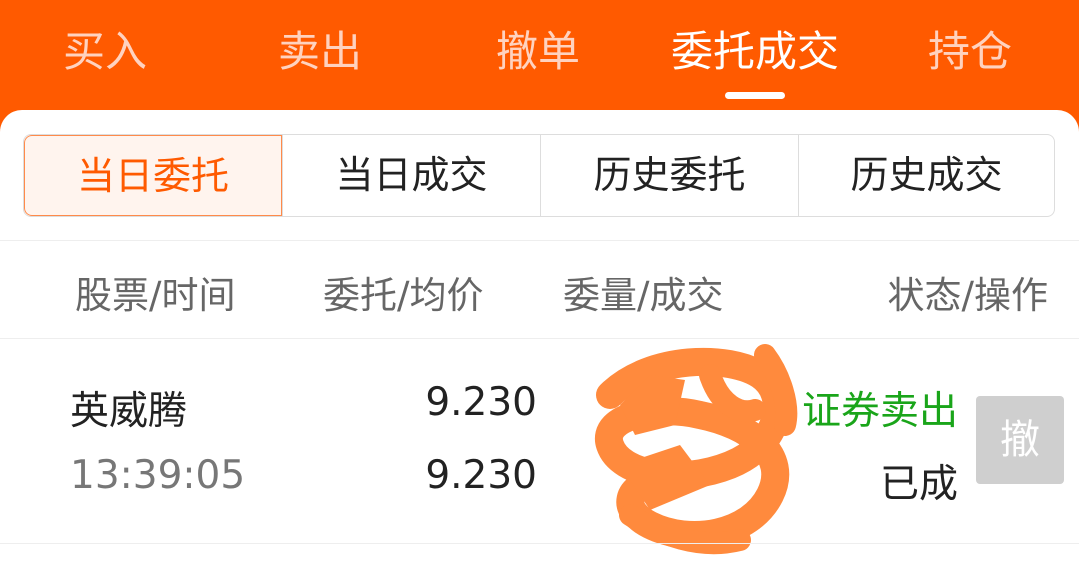 The image size is (1079, 563). Describe the element at coordinates (755, 52) in the screenshot. I see `tab-orders-deals: 委托成交` at that location.